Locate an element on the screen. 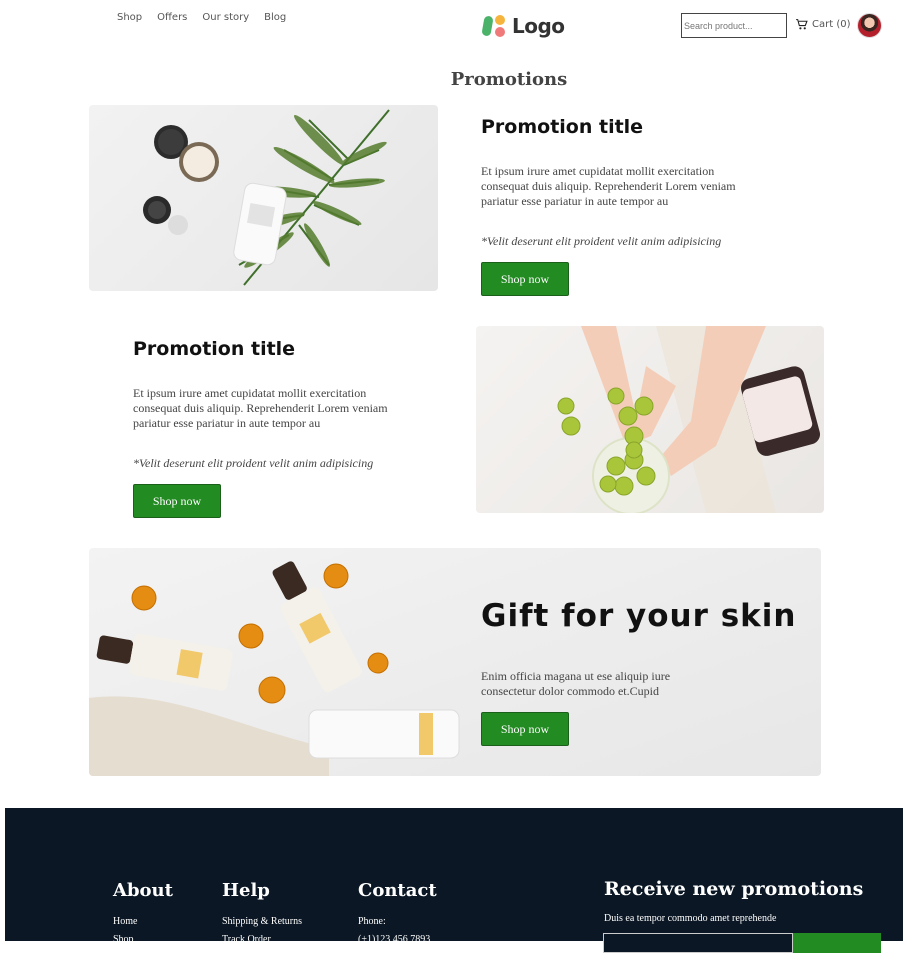 Image resolution: width=903 pixels, height=953 pixels. search-input is located at coordinates (734, 25).